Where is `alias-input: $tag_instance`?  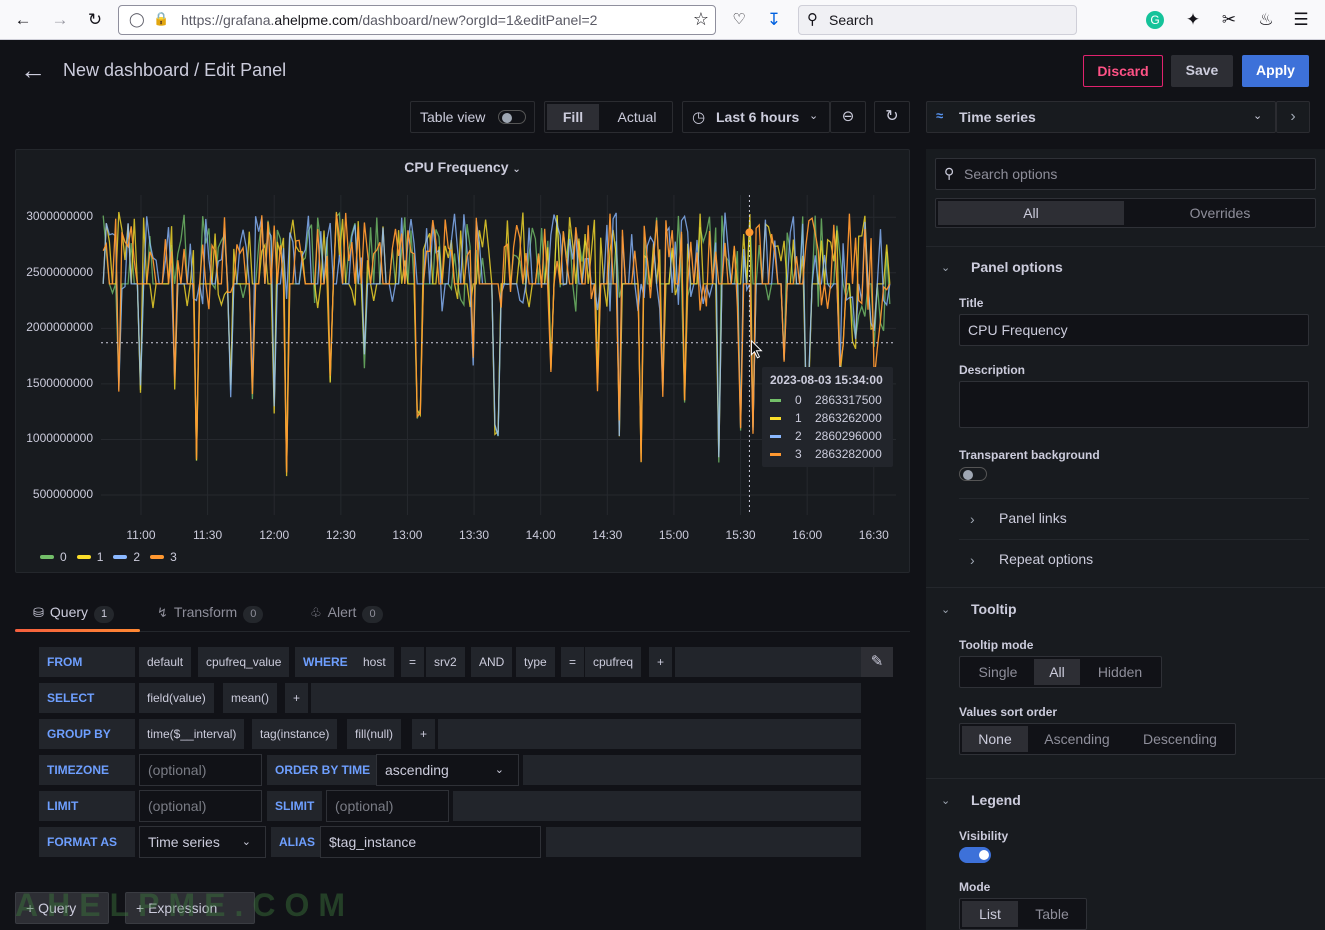
alias-input: $tag_instance is located at coordinates (430, 842).